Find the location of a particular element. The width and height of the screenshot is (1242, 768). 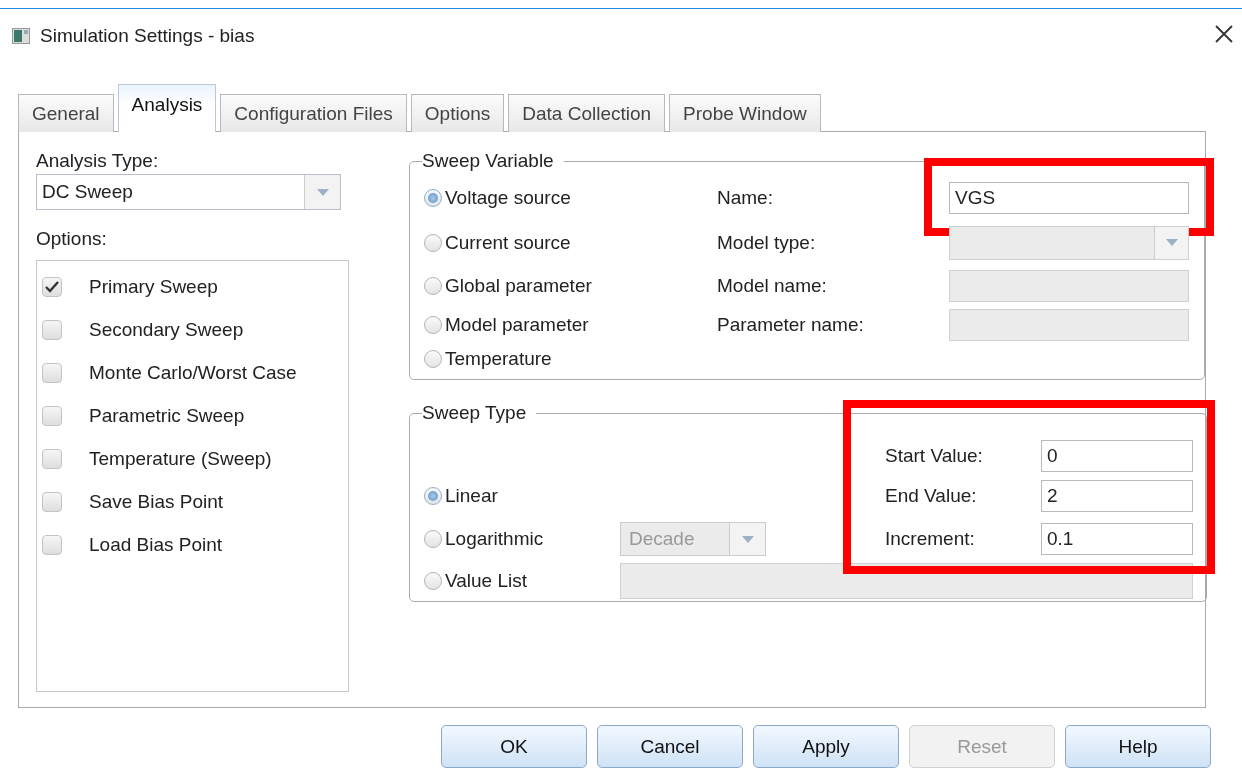

close-icon is located at coordinates (1224, 34).